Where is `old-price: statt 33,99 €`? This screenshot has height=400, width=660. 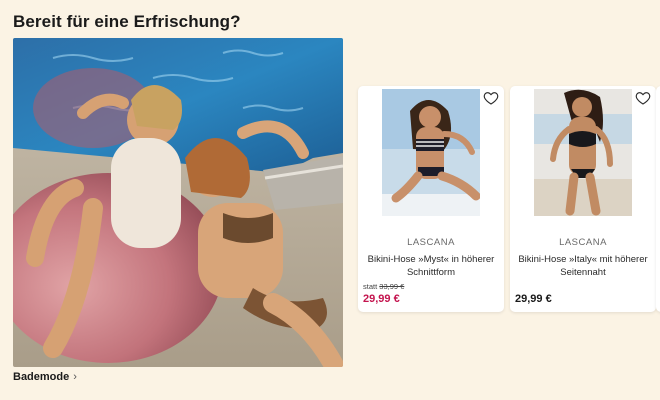 old-price: statt 33,99 € is located at coordinates (383, 286).